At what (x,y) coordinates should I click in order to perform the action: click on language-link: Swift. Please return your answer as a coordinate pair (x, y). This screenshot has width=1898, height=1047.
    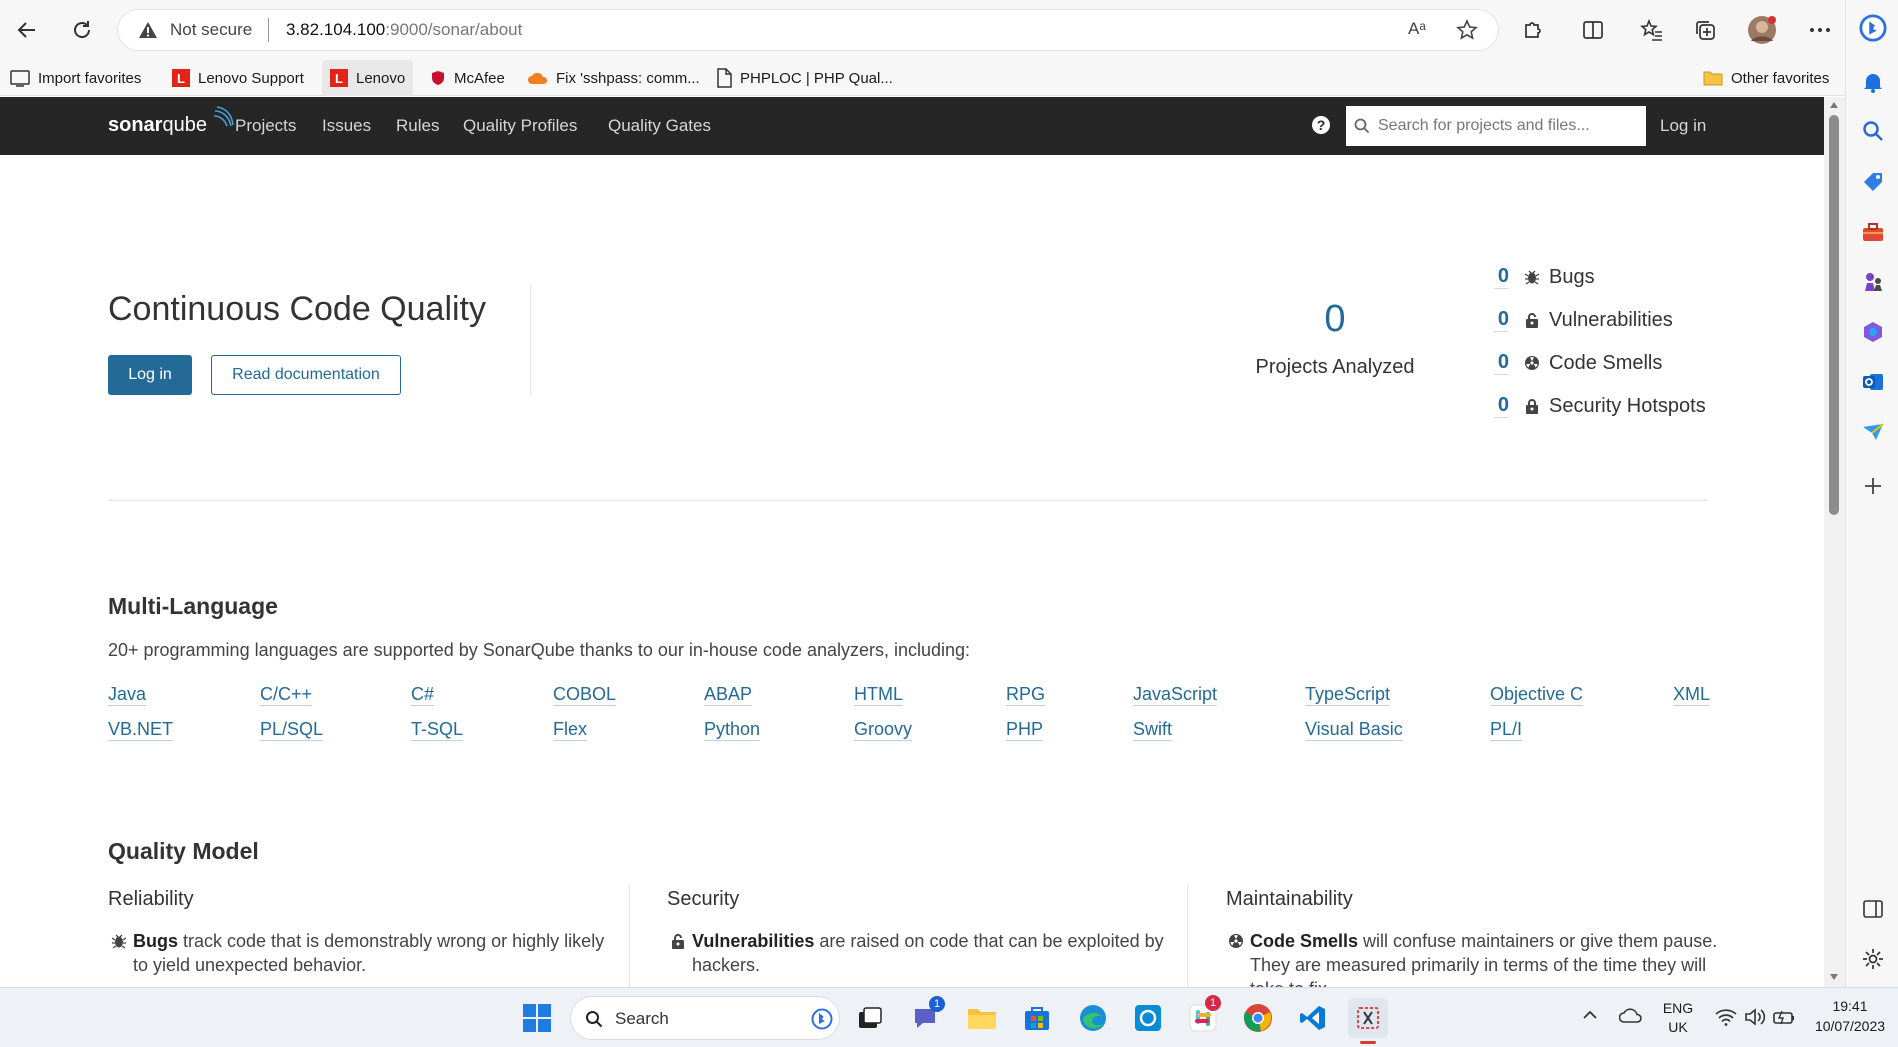
    Looking at the image, I should click on (1153, 729).